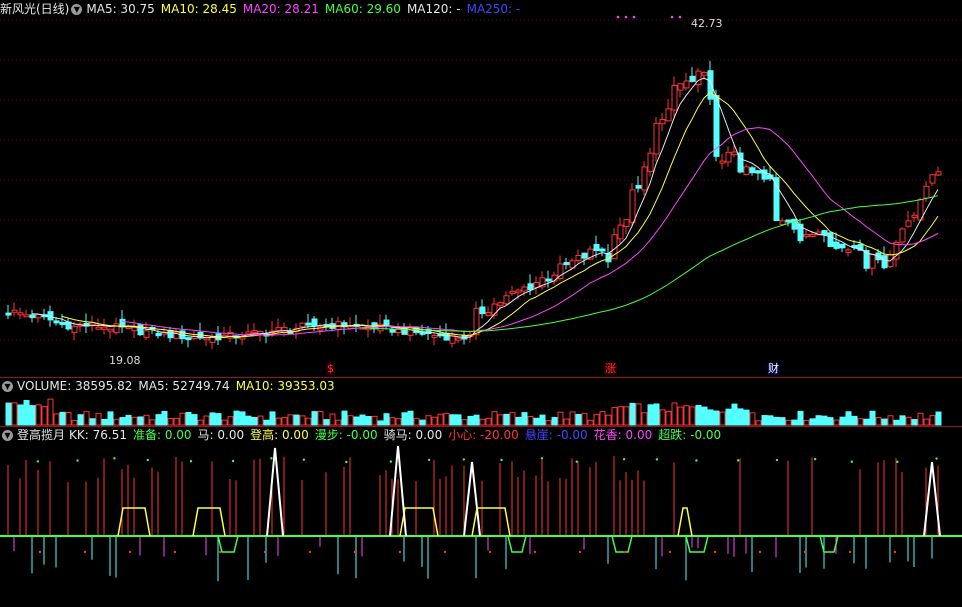  Describe the element at coordinates (330, 369) in the screenshot. I see `dividend-marker: $` at that location.